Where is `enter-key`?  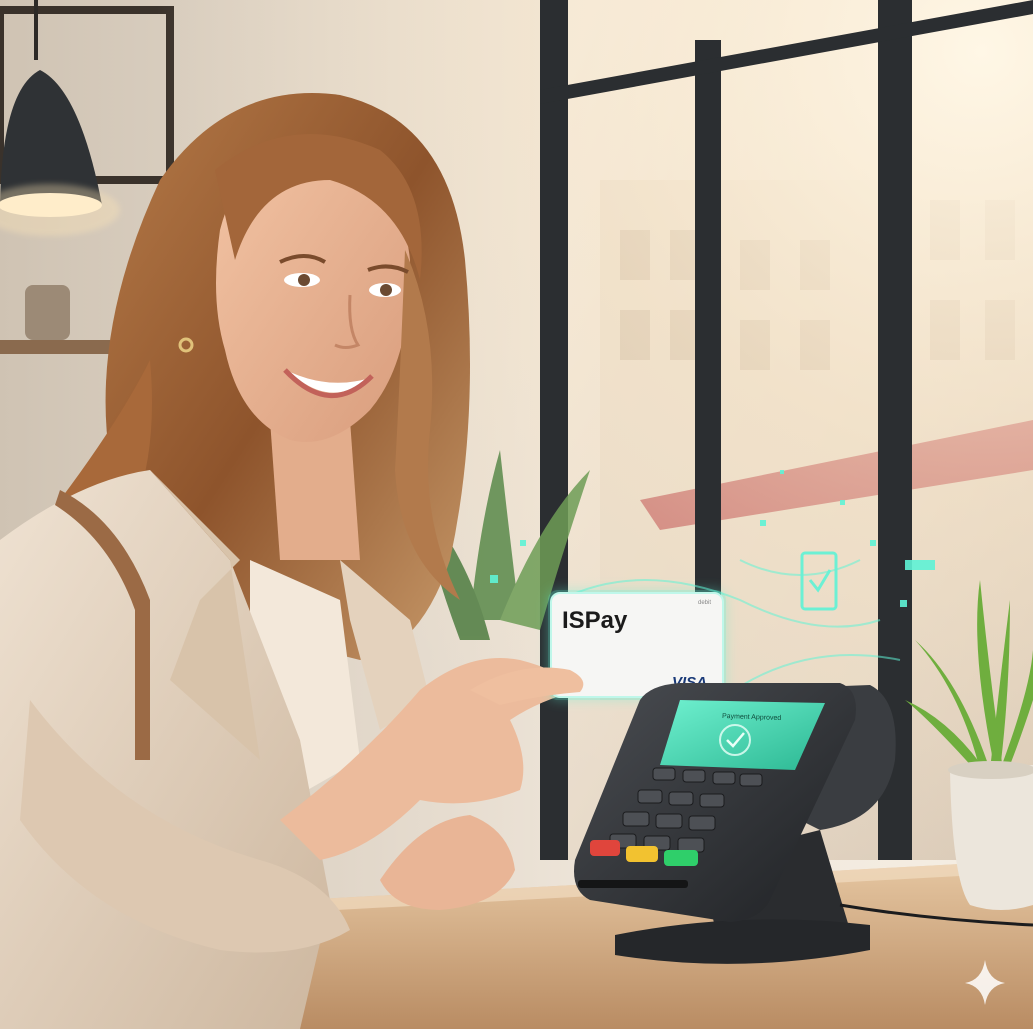 enter-key is located at coordinates (681, 858).